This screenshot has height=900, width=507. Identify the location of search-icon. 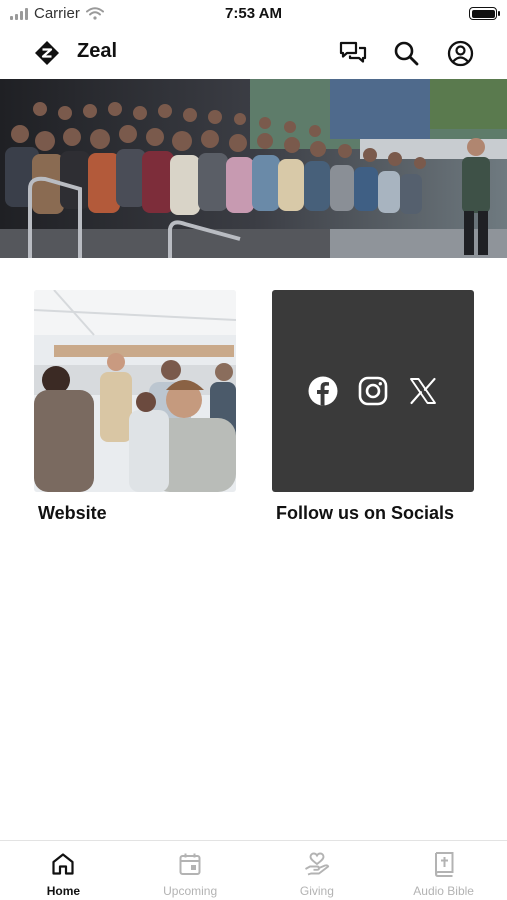
(406, 53).